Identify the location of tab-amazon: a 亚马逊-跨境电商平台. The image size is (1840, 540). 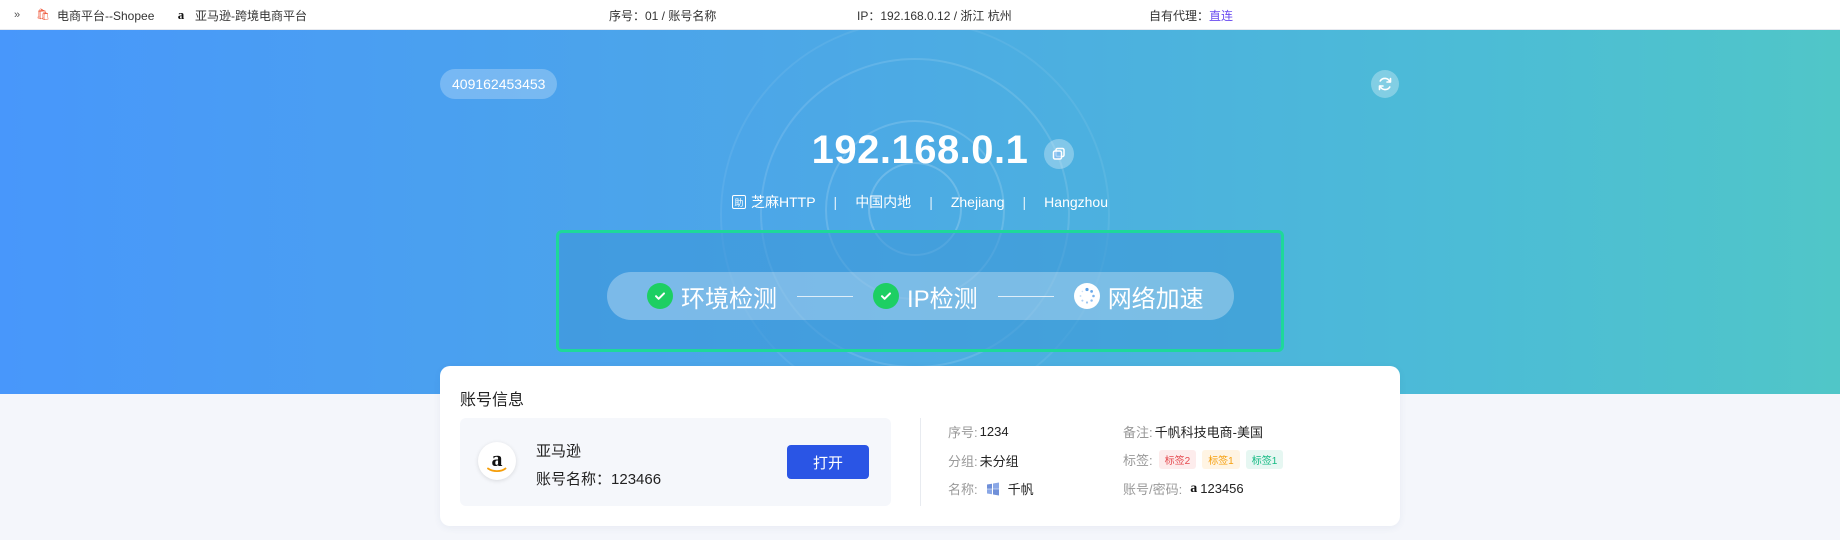
(240, 15).